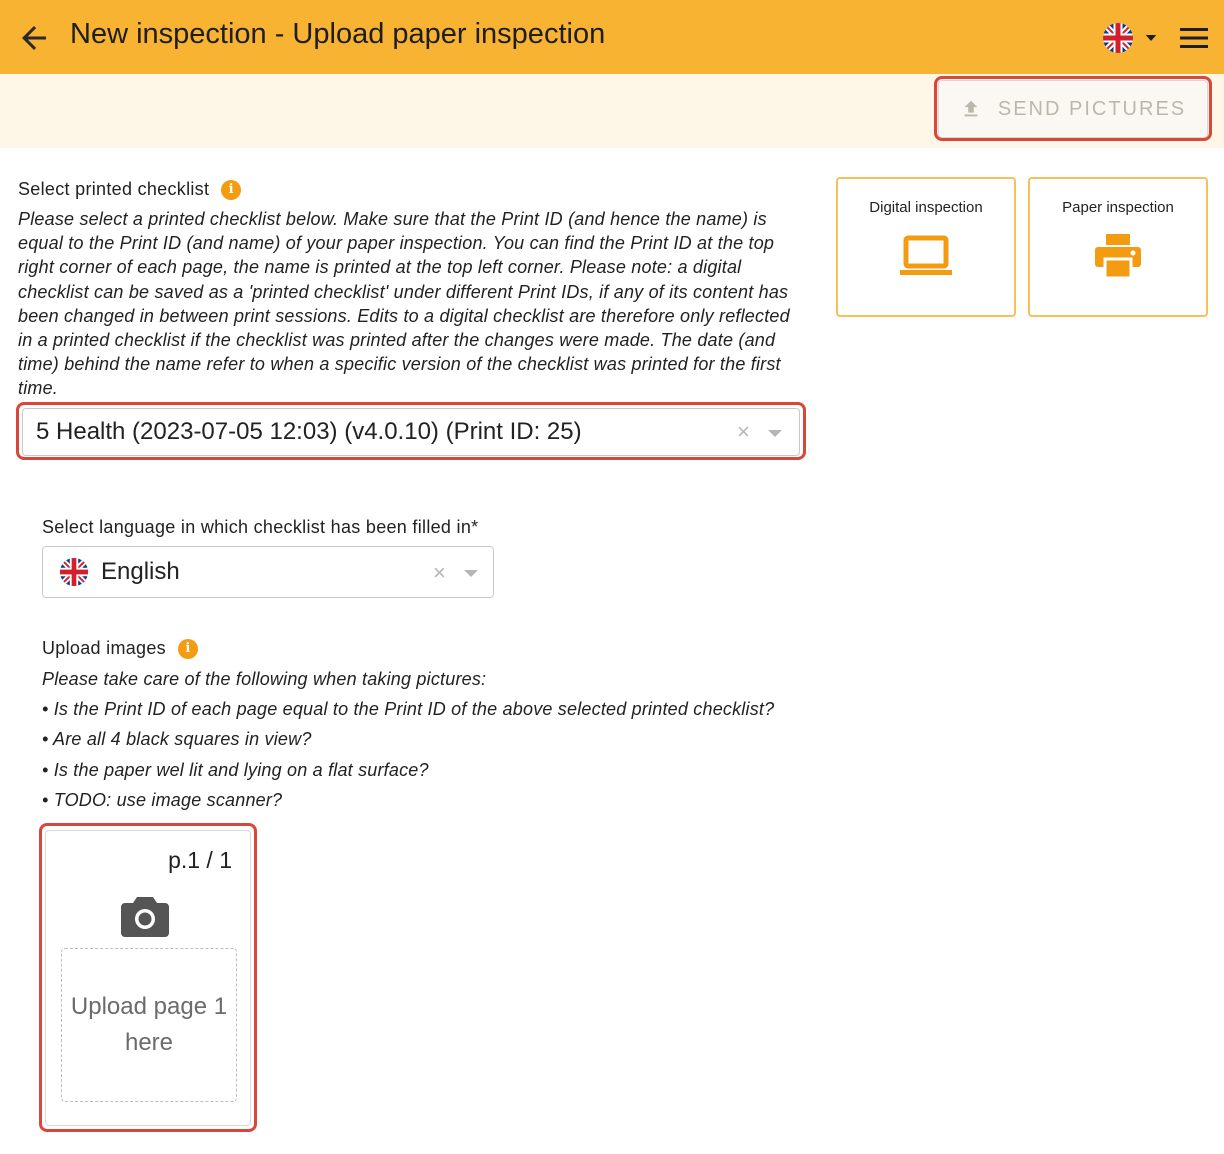  I want to click on upload-label: Upload images, so click(104, 648).